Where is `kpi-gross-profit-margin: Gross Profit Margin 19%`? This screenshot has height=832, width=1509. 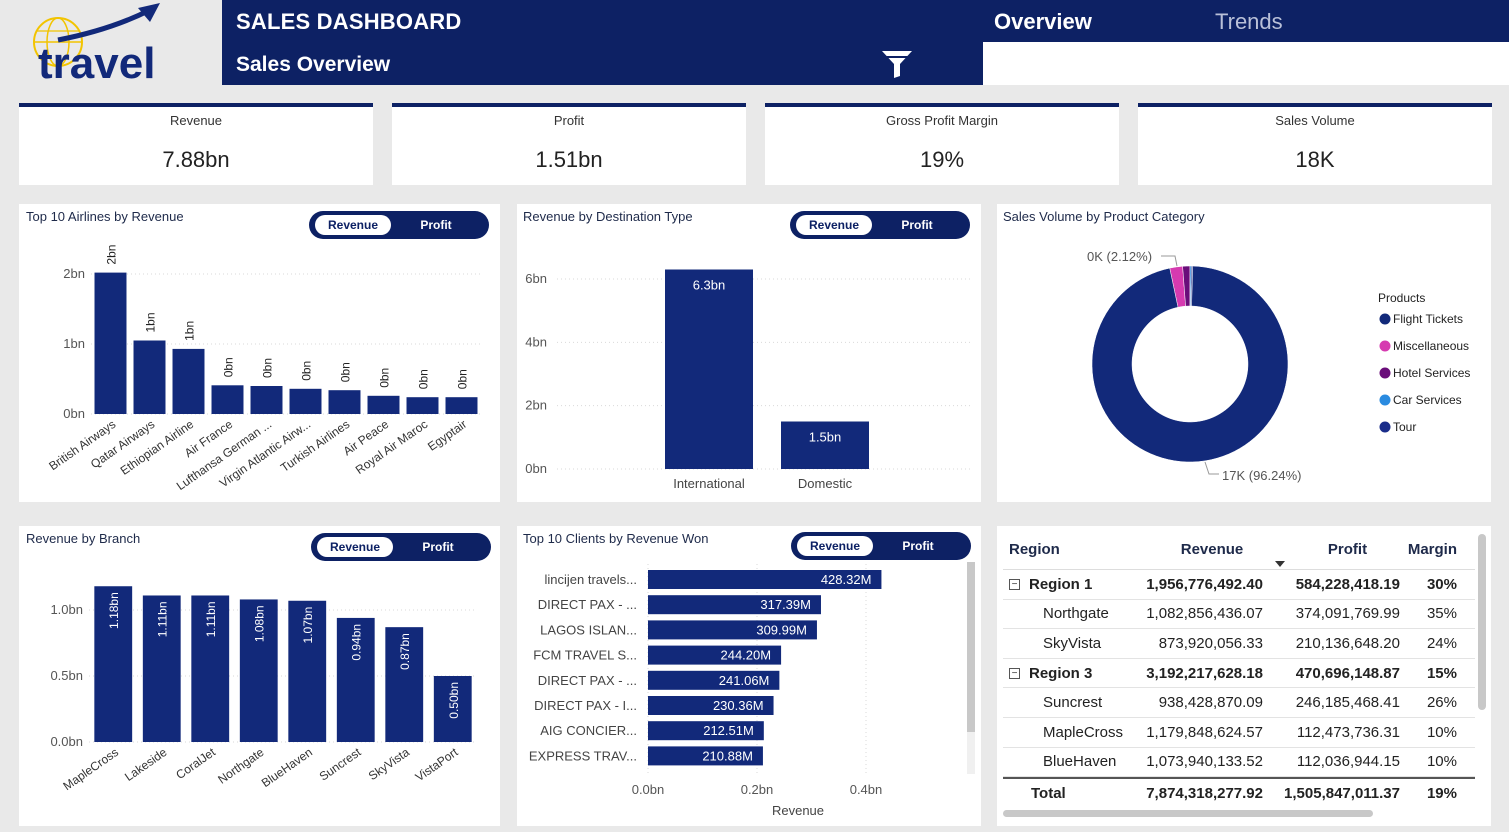 kpi-gross-profit-margin: Gross Profit Margin 19% is located at coordinates (942, 144).